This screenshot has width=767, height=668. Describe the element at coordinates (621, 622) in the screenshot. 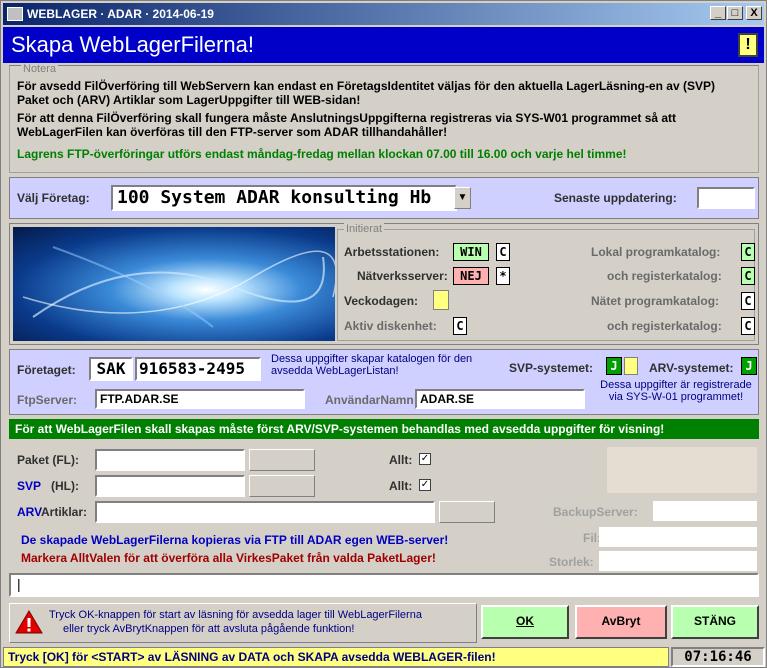

I see `avbryt-button: AvBryt` at that location.